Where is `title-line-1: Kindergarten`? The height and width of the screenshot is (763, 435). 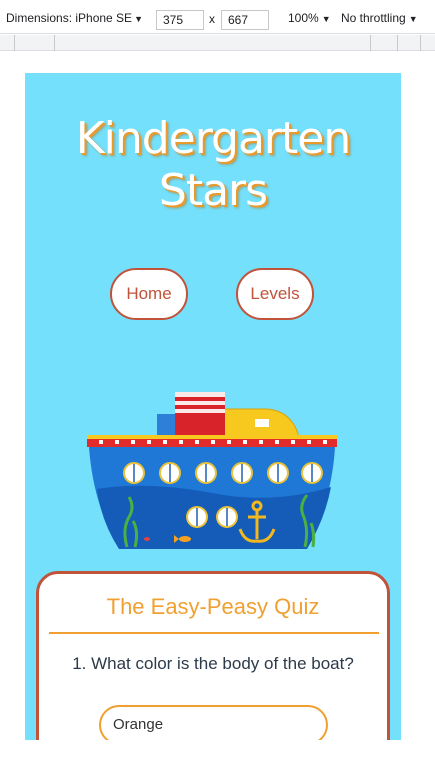
title-line-1: Kindergarten is located at coordinates (213, 138).